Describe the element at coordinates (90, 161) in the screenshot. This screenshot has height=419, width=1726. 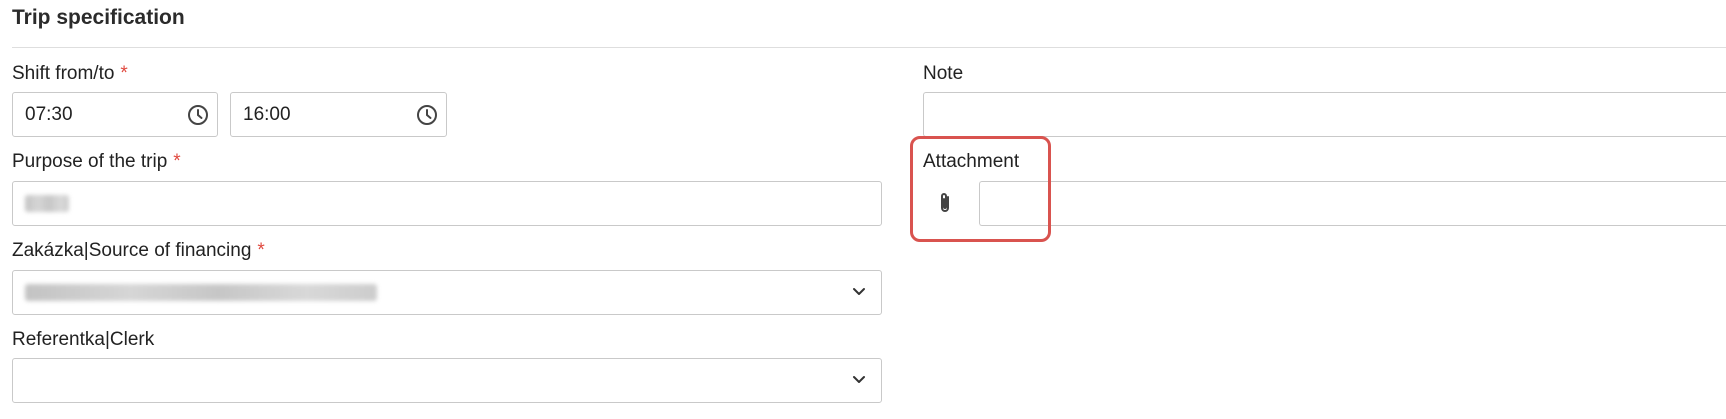
I see `purpose-label-text: Purpose of the trip` at that location.